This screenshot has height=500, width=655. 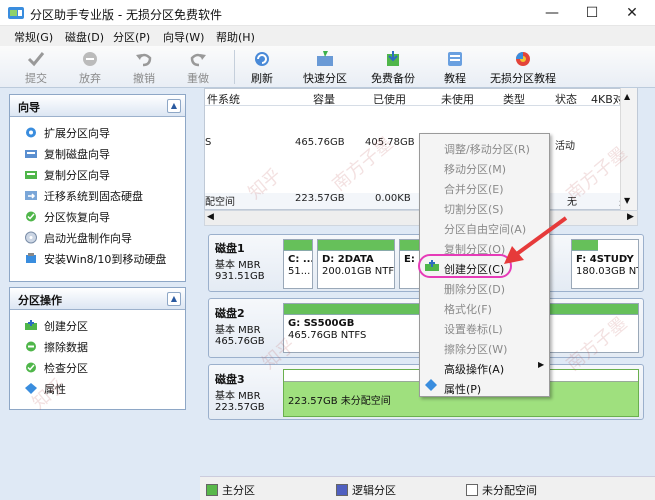 What do you see at coordinates (607, 271) in the screenshot?
I see `partition-size: 180.03GB NTF` at bounding box center [607, 271].